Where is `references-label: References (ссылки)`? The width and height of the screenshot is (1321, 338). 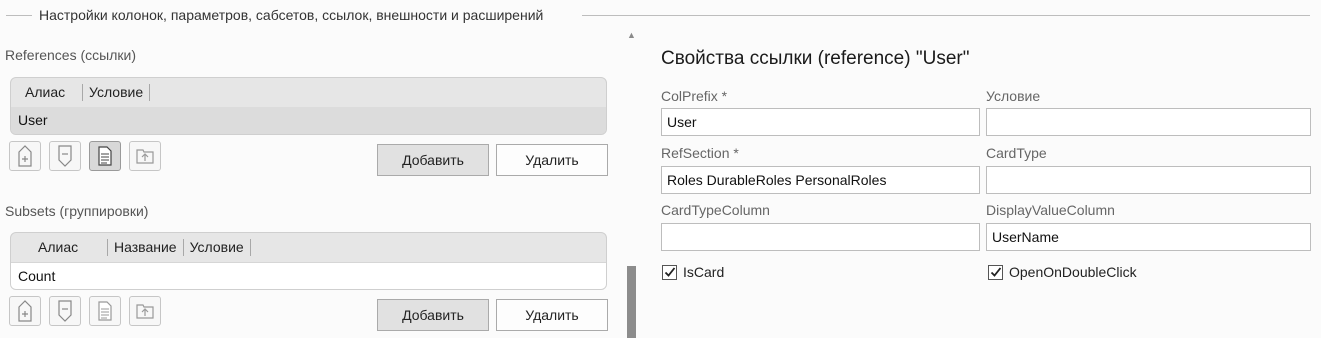
references-label: References (ссылки) is located at coordinates (70, 55).